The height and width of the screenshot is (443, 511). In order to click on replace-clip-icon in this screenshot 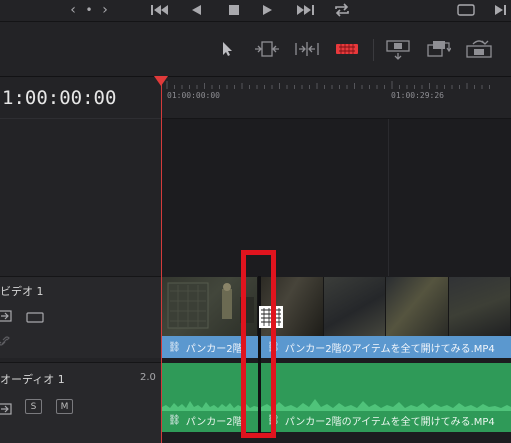, I will do `click(479, 49)`.